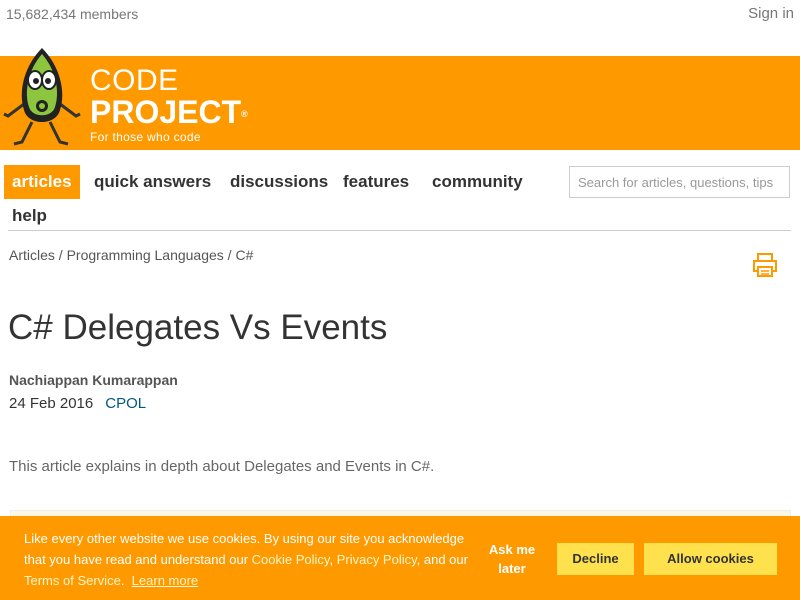 The width and height of the screenshot is (800, 600). I want to click on nav-item-features: features, so click(376, 182).